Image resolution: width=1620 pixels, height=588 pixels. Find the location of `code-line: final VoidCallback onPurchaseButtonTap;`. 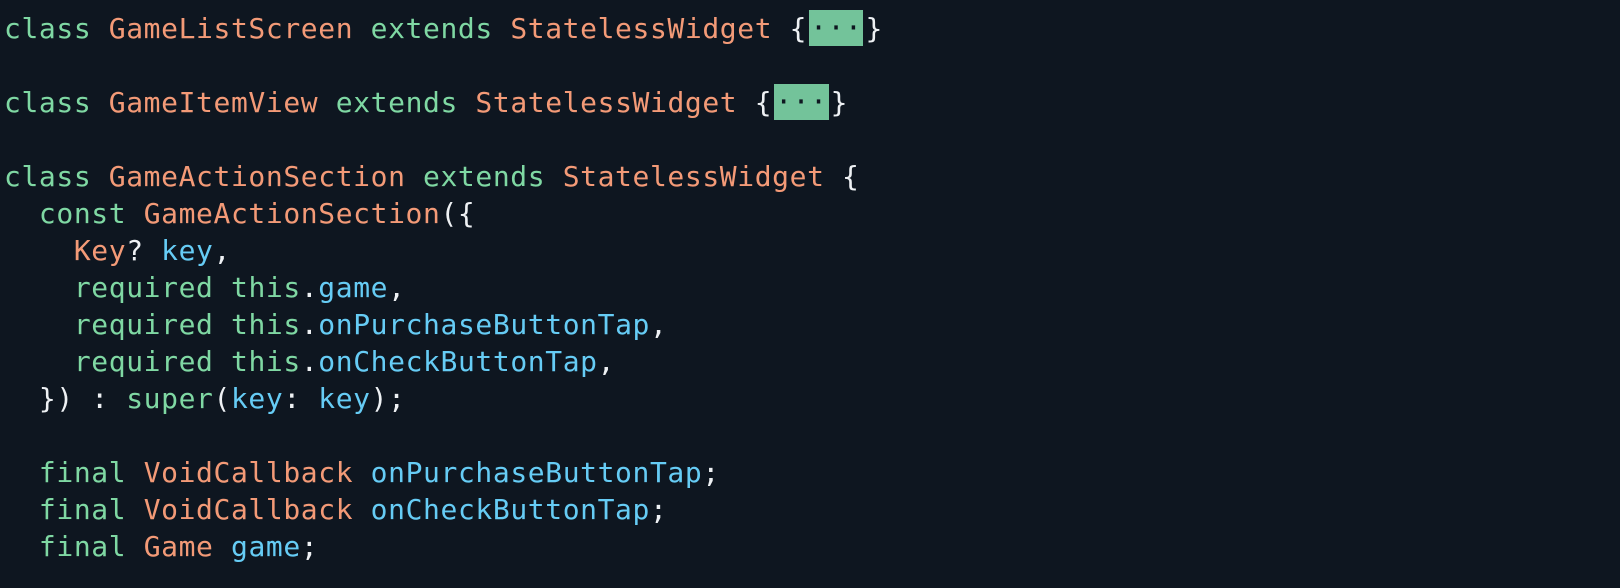

code-line: final VoidCallback onPurchaseButtonTap; is located at coordinates (443, 472).